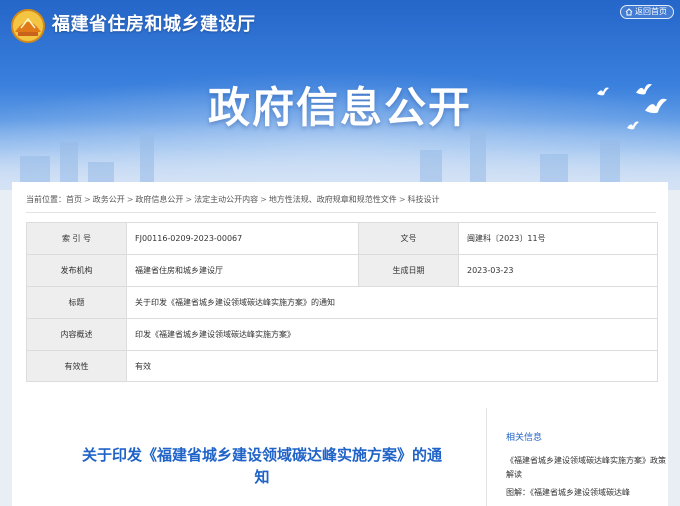 The width and height of the screenshot is (680, 506). Describe the element at coordinates (74, 199) in the screenshot. I see `breadcrumb-item-home: 首页` at that location.